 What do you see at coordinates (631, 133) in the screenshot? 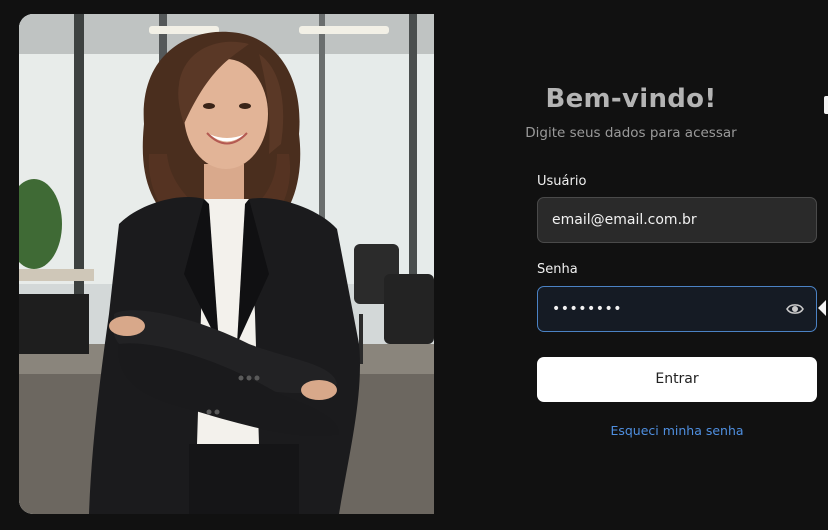
I see `page-subtitle: Digite seus dados para acessar` at bounding box center [631, 133].